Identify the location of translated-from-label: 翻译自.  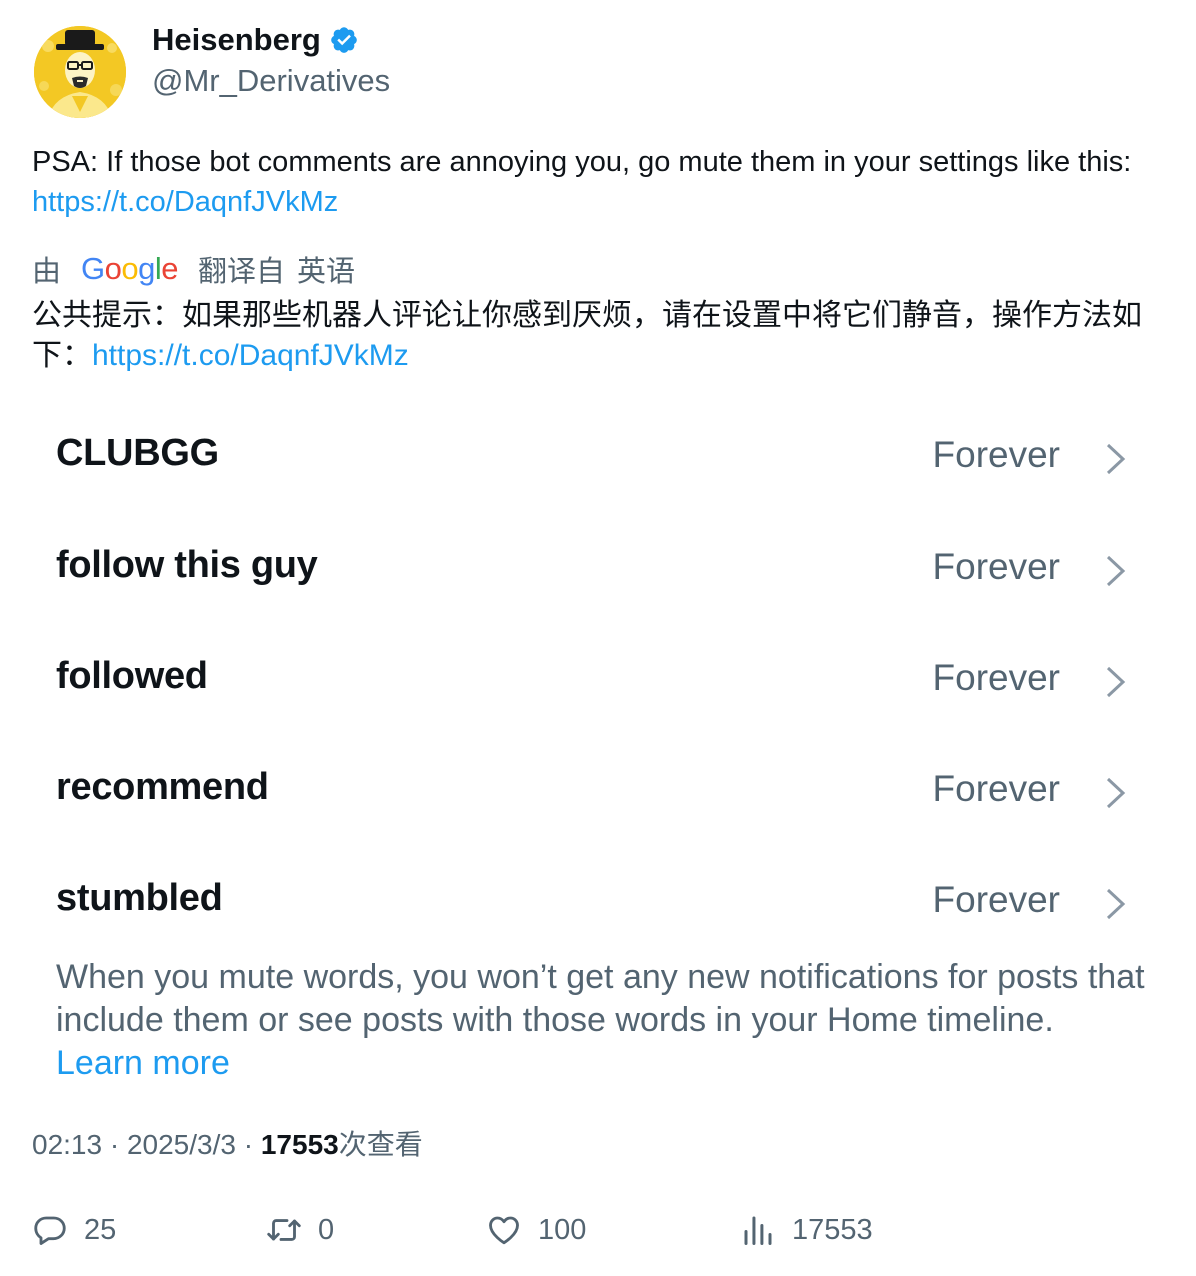
(242, 271).